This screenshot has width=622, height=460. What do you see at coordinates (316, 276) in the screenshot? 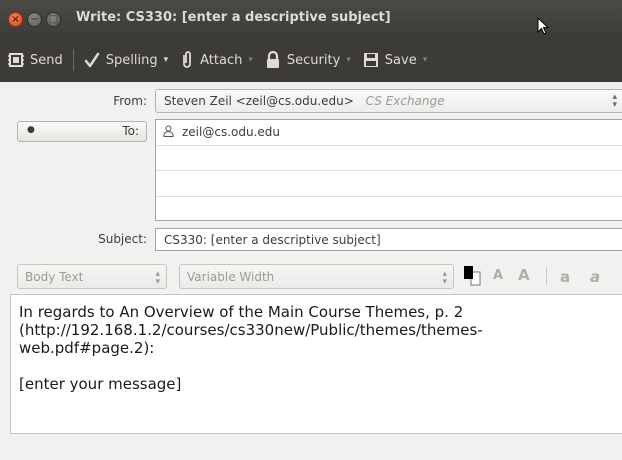
I see `font-select: Variable Width ▴ ▾` at bounding box center [316, 276].